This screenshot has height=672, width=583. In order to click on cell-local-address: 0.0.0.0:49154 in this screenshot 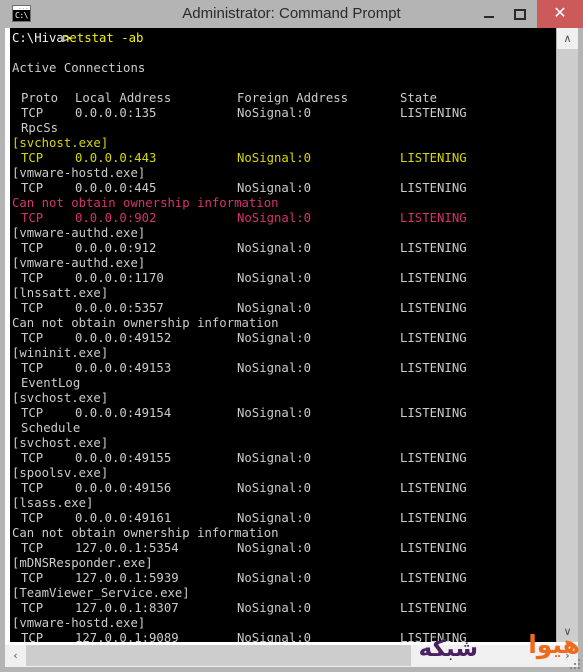, I will do `click(123, 413)`.